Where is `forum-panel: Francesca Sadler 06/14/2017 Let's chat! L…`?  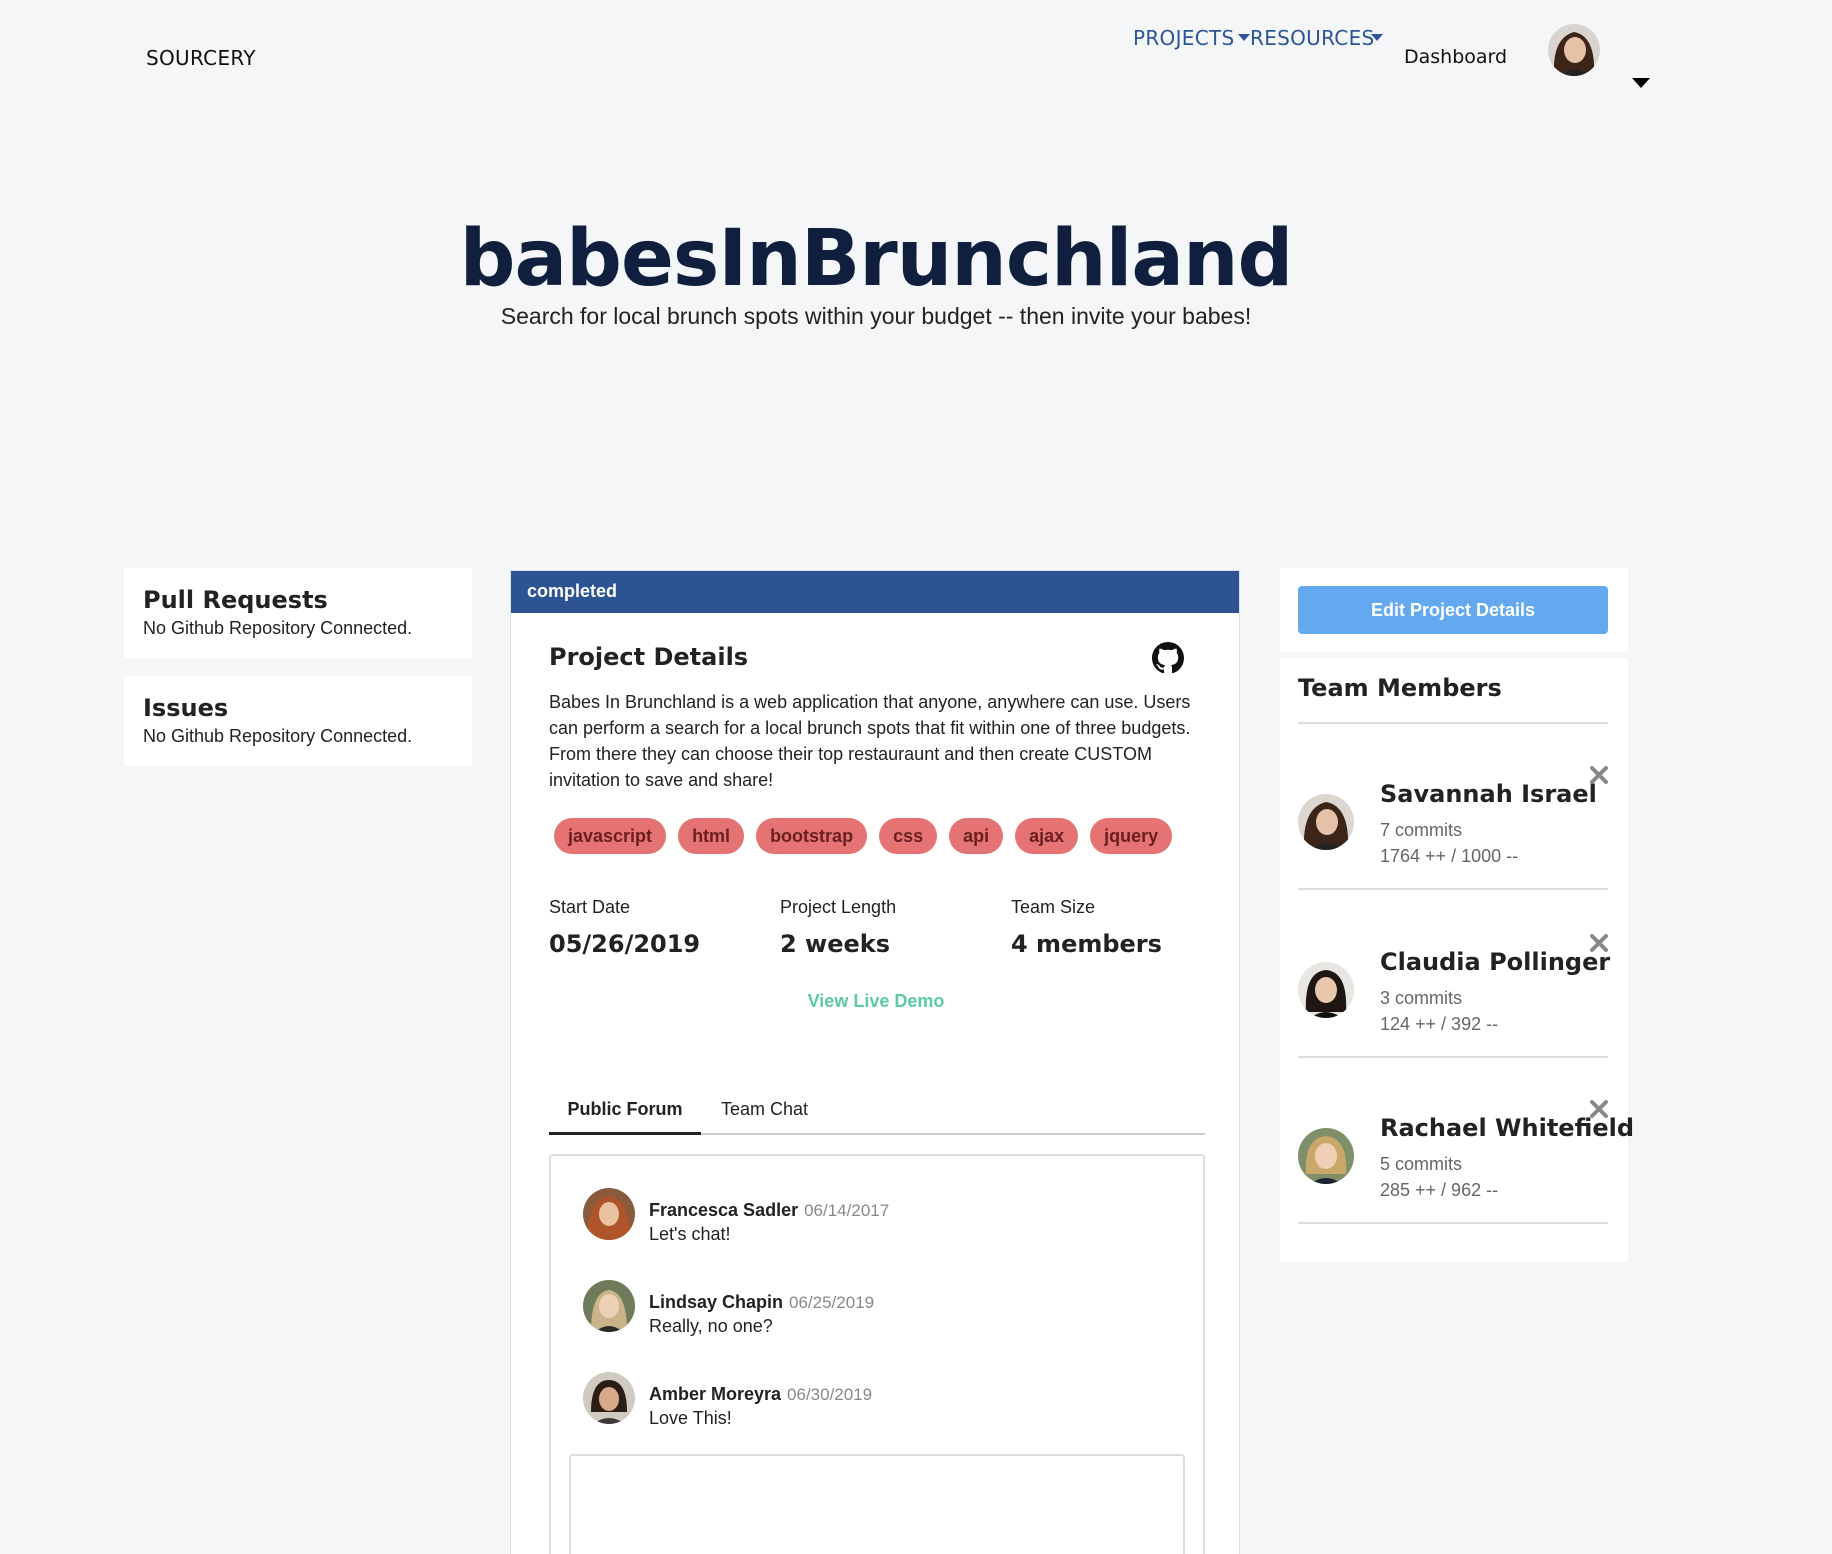 forum-panel: Francesca Sadler 06/14/2017 Let's chat! L… is located at coordinates (877, 1354).